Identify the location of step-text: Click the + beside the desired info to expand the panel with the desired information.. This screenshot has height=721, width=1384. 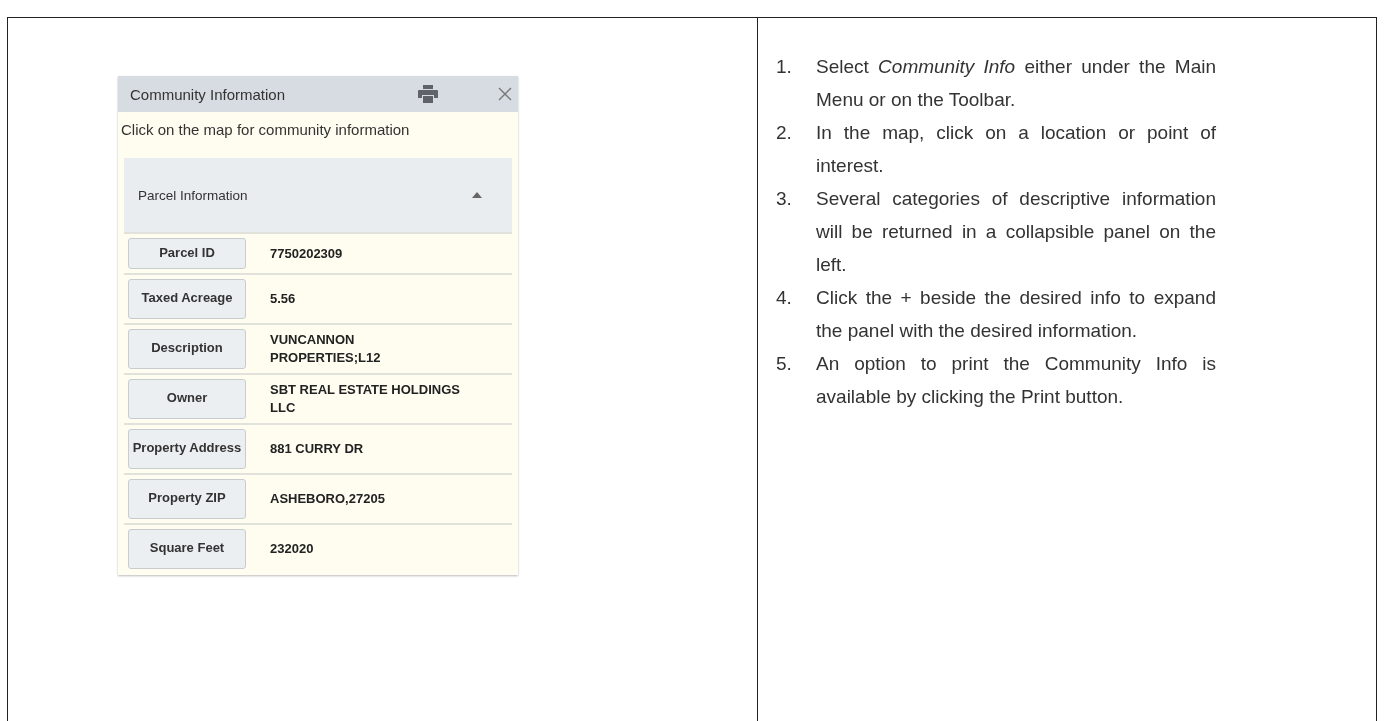
(1016, 314).